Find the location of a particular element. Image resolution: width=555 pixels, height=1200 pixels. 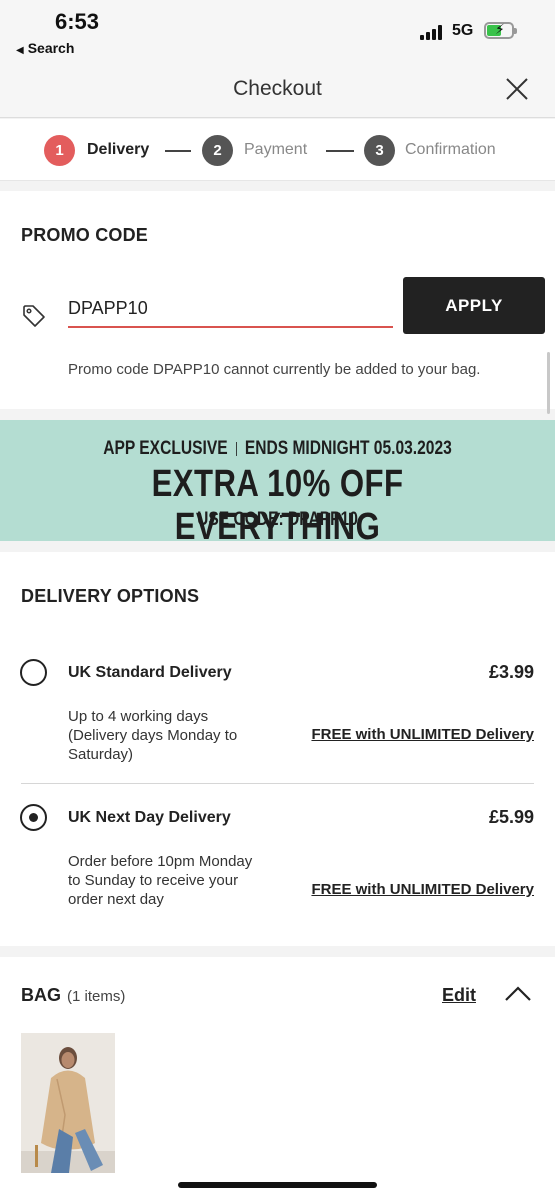

tag-icon is located at coordinates (34, 316).